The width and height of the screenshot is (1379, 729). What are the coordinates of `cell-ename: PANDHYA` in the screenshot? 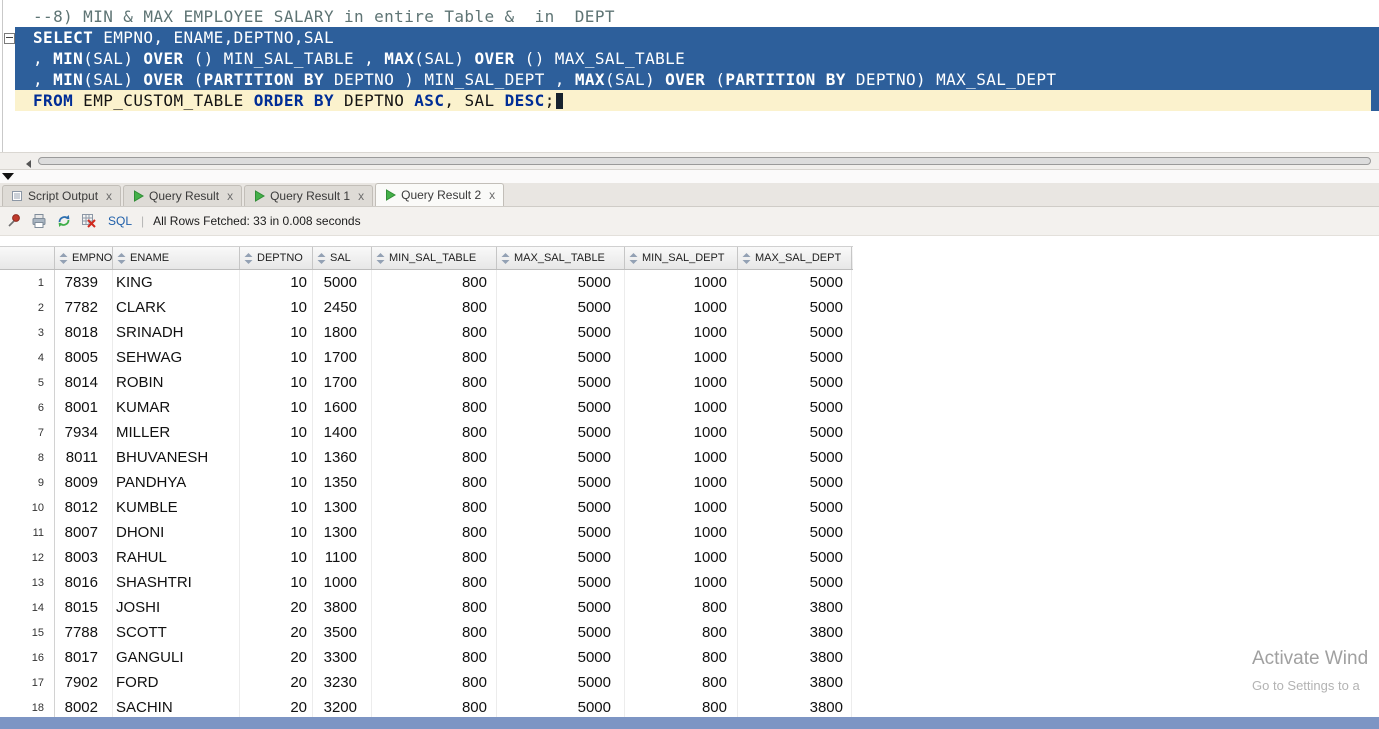 It's located at (176, 482).